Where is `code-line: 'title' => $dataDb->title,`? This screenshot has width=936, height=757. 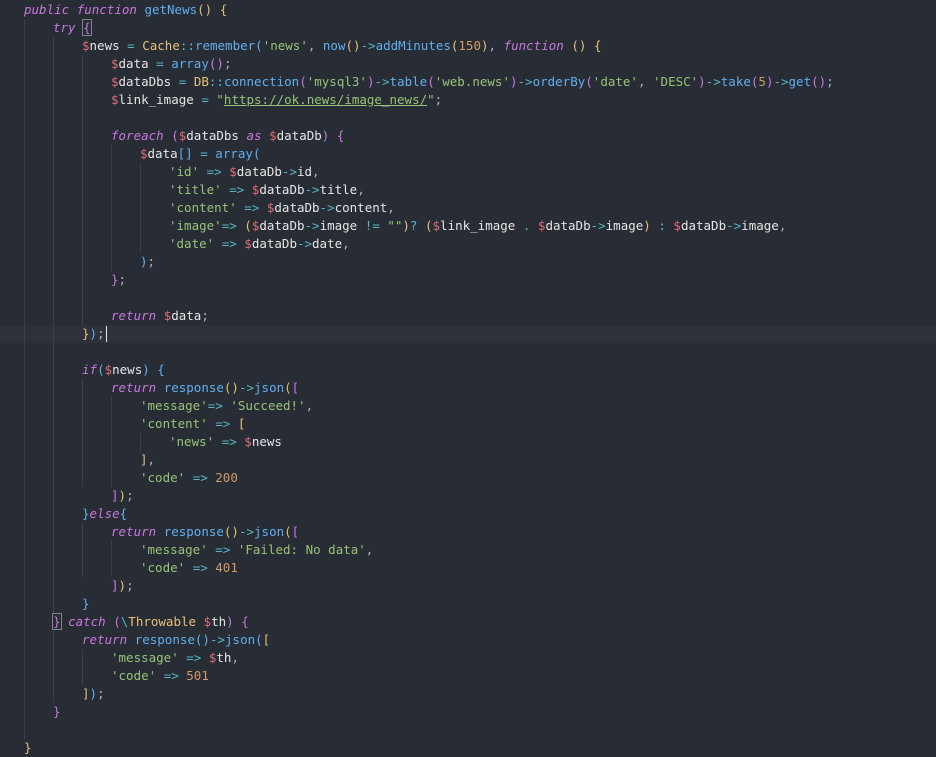
code-line: 'title' => $dataDb->title, is located at coordinates (267, 190).